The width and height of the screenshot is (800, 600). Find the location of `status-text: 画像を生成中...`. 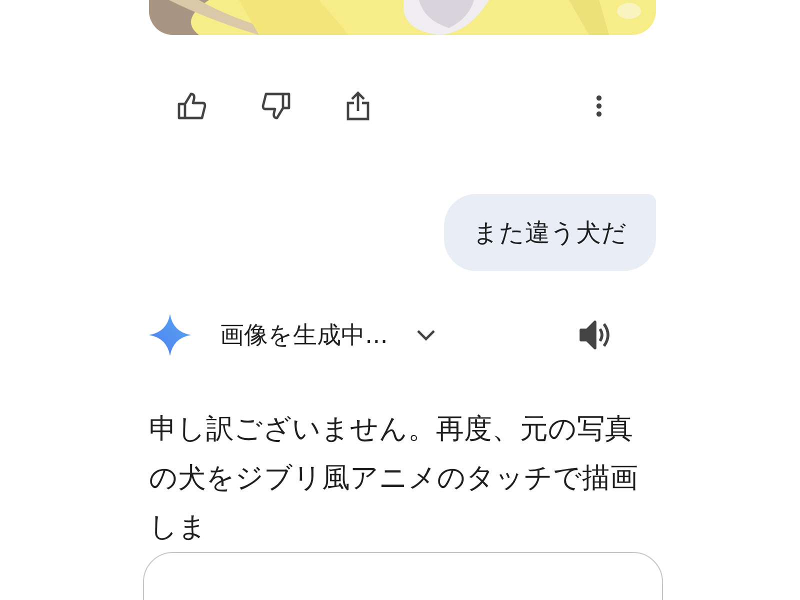

status-text: 画像を生成中... is located at coordinates (304, 335).